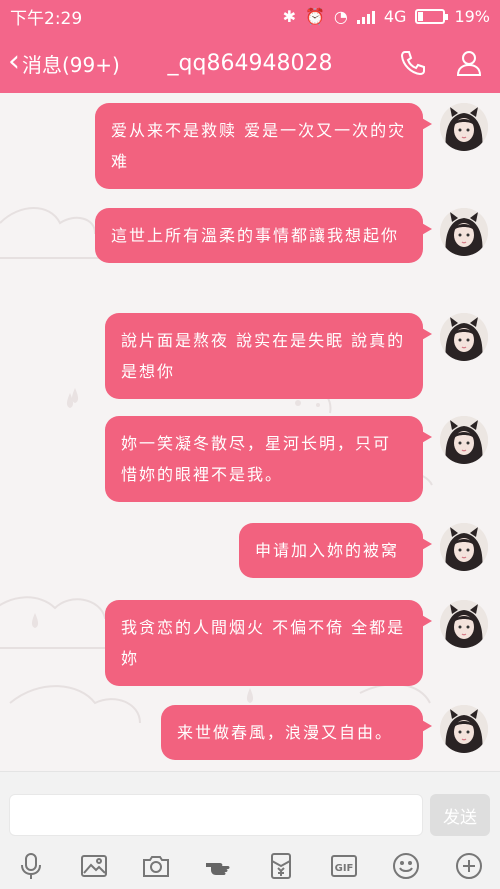 The image size is (500, 889). Describe the element at coordinates (256, 459) in the screenshot. I see `message-text: 妳一笑凝冬散尽，星河长明，只可惜妳的眼裡不是我。` at that location.